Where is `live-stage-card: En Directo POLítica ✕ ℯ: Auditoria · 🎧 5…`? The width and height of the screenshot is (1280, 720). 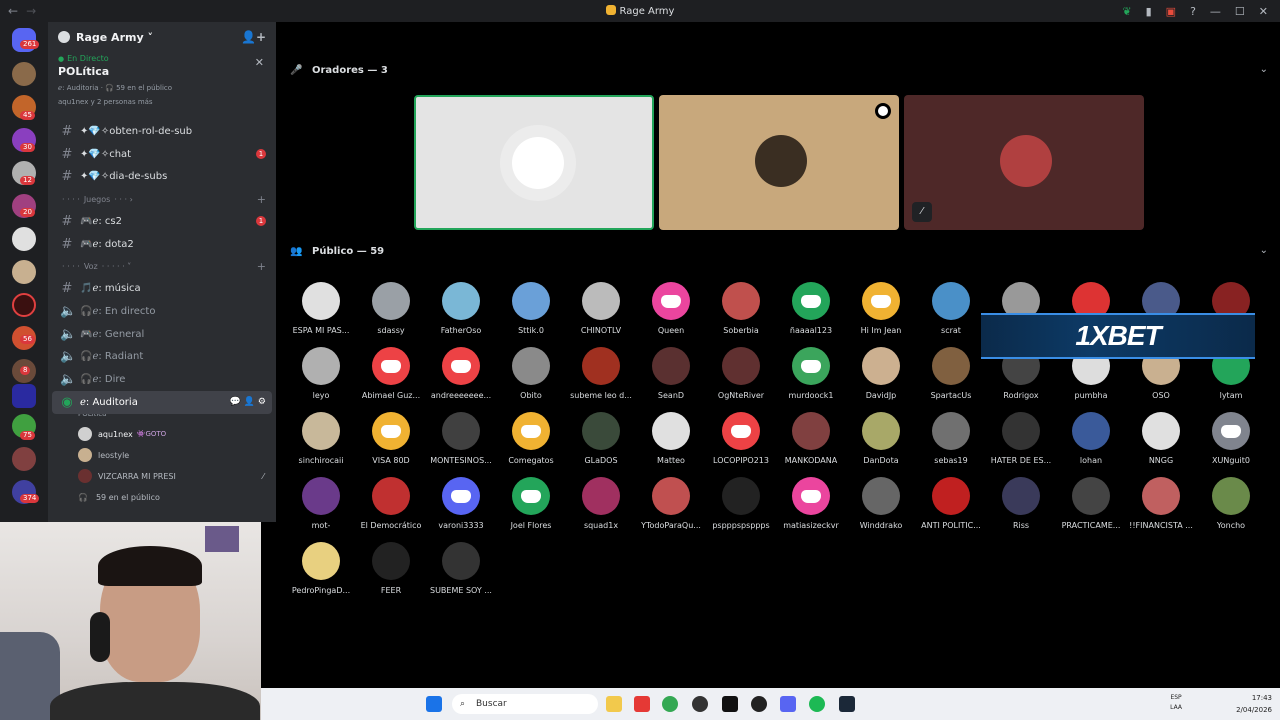
live-stage-card: En Directo POLítica ✕ ℯ: Auditoria · 🎧 5… is located at coordinates (162, 87).